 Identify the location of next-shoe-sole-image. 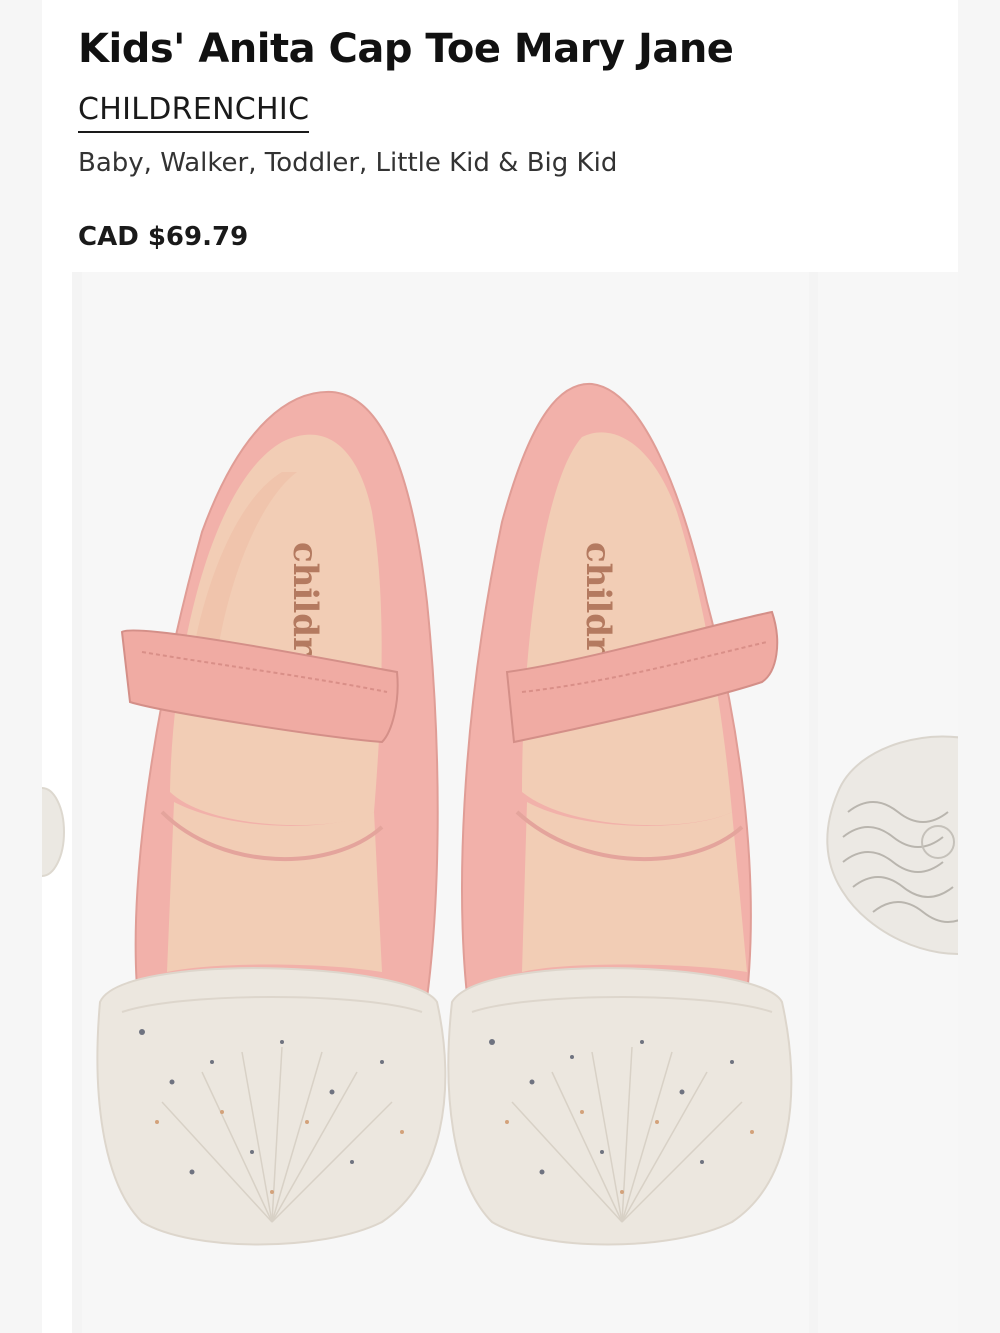
(892, 845).